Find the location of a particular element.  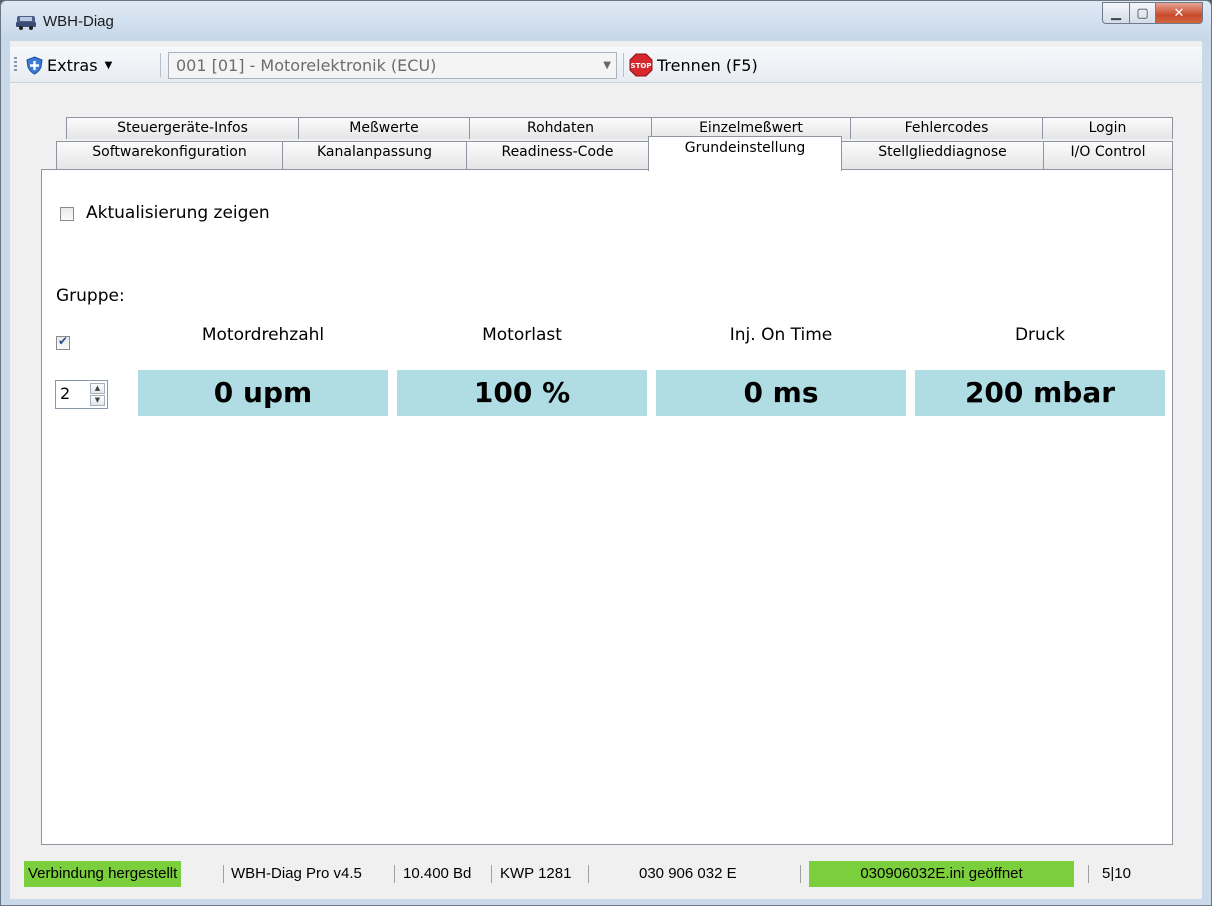

status-protocol: KWP 1281 is located at coordinates (536, 873).